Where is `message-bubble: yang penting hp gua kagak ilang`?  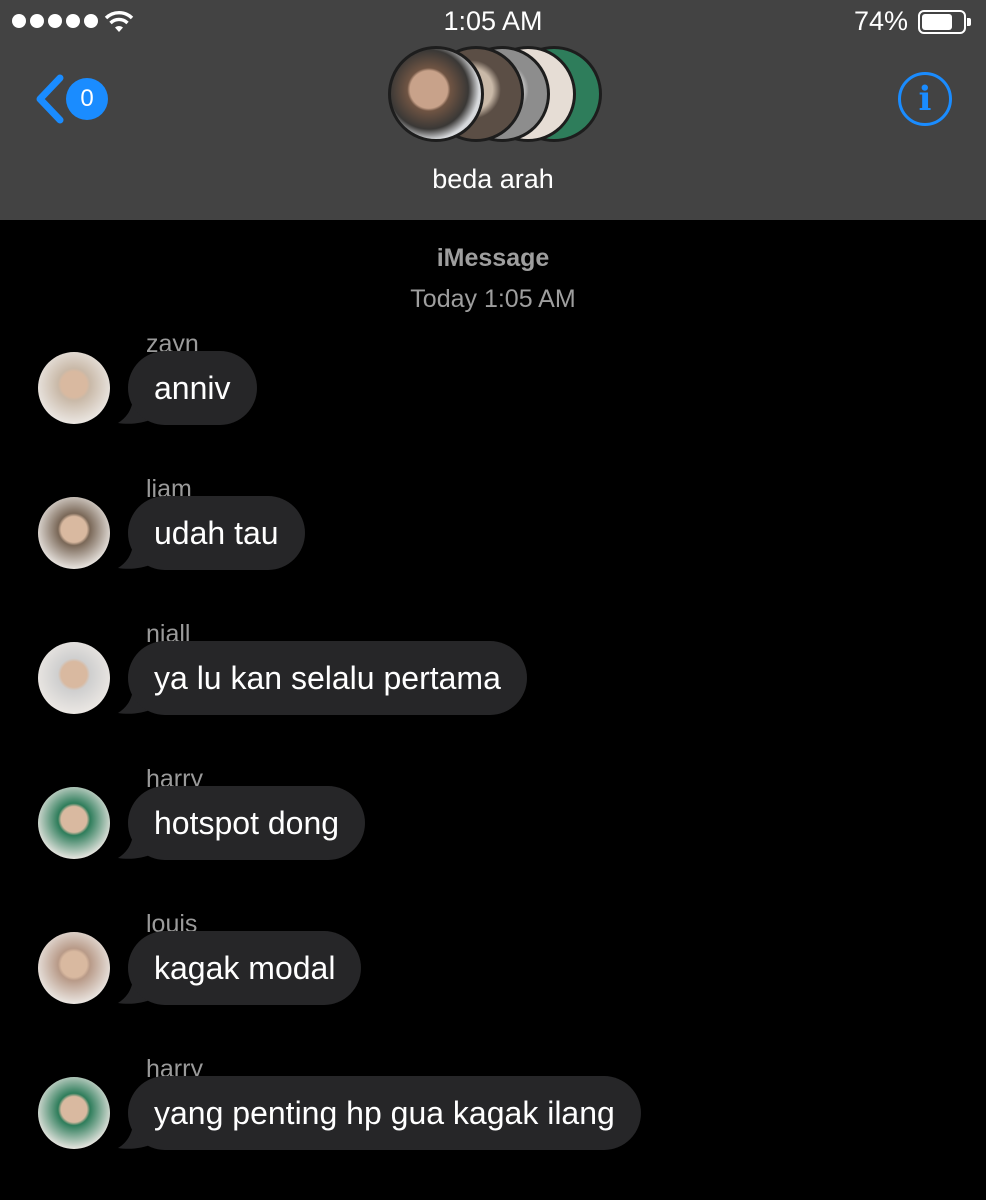 message-bubble: yang penting hp gua kagak ilang is located at coordinates (379, 1113).